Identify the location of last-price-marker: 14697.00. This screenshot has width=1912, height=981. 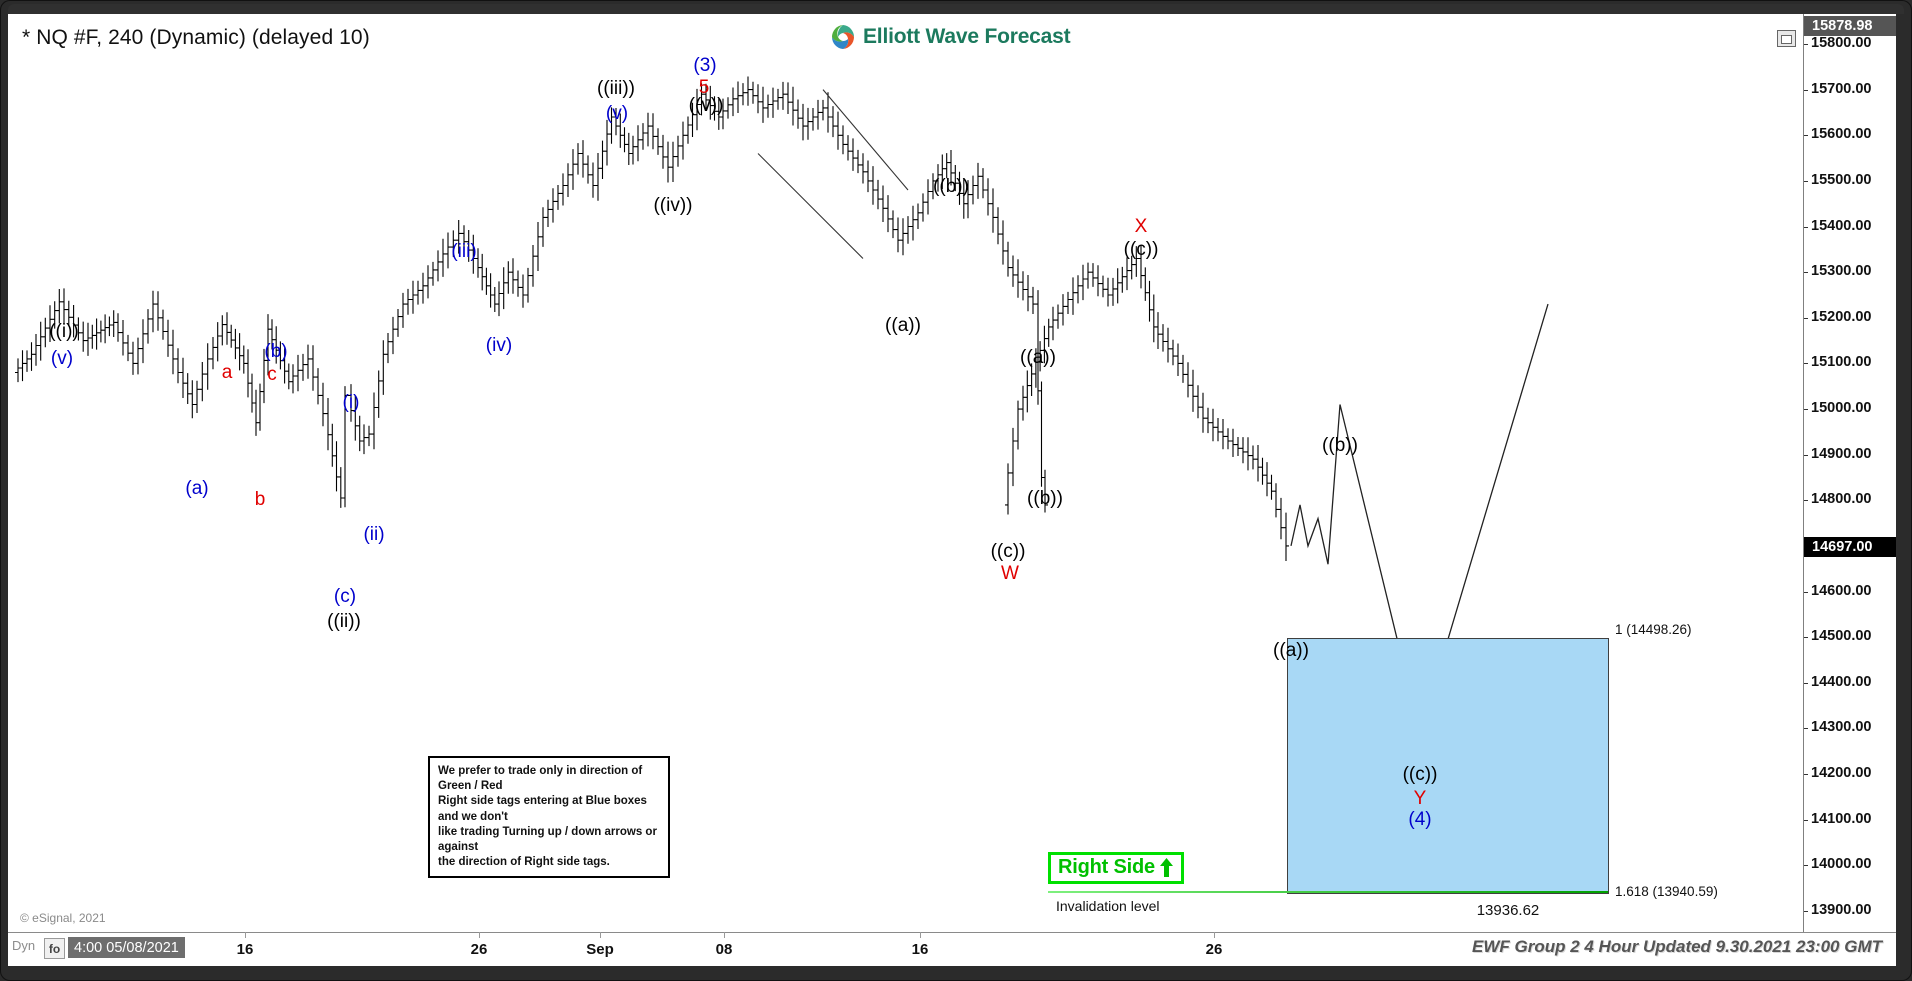
(1850, 547).